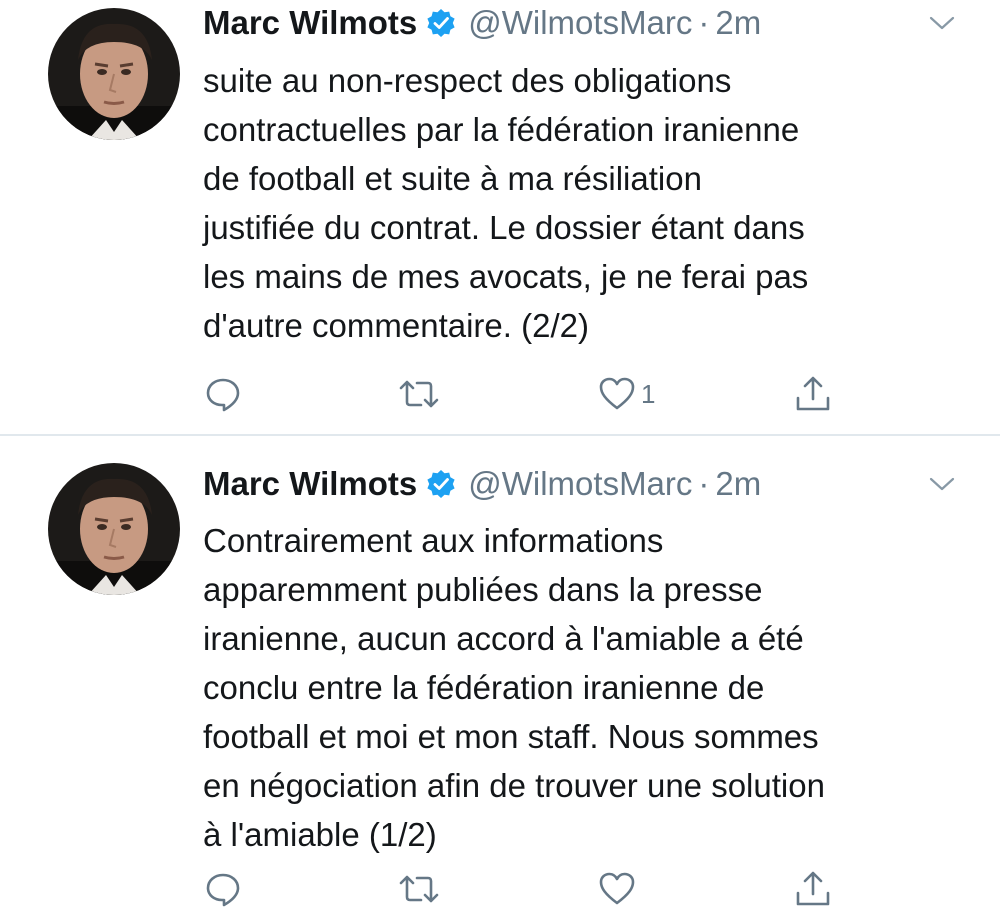 The image size is (1000, 919). What do you see at coordinates (467, 80) in the screenshot?
I see `tweet-text-line: suite au non-respect des obligations` at bounding box center [467, 80].